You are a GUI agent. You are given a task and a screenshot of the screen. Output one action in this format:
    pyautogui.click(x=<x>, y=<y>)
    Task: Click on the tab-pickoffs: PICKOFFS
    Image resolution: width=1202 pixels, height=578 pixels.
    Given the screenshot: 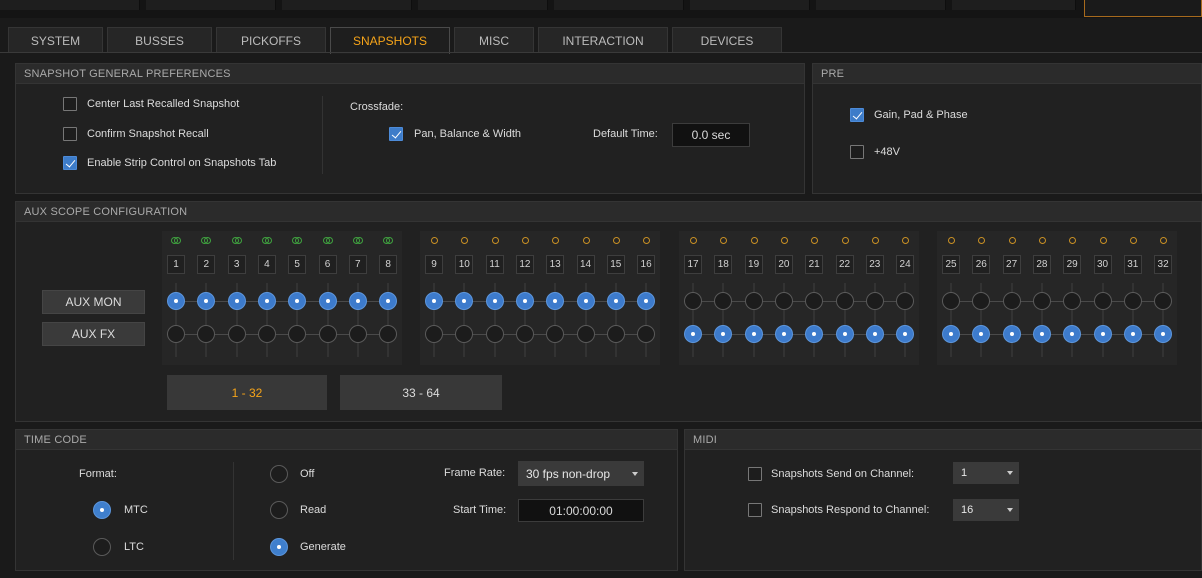 What is the action you would take?
    pyautogui.click(x=271, y=40)
    